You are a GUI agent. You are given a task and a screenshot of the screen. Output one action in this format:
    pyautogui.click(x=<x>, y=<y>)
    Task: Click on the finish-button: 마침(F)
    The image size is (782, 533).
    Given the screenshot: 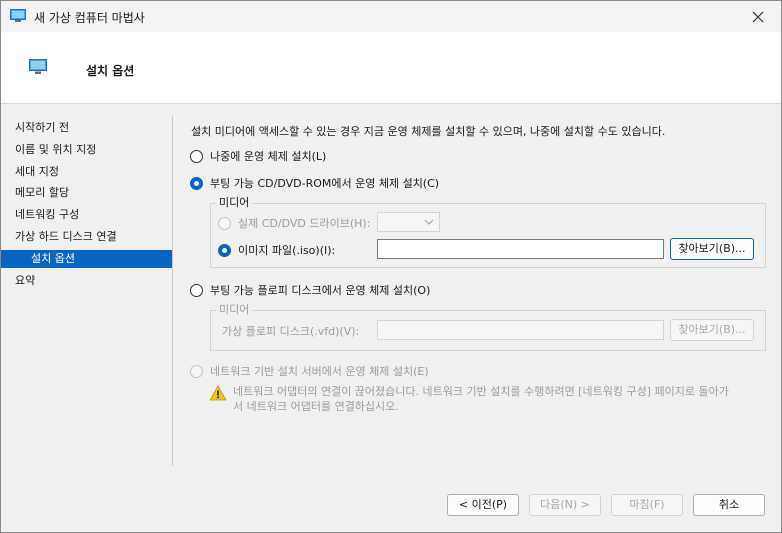 What is the action you would take?
    pyautogui.click(x=647, y=505)
    